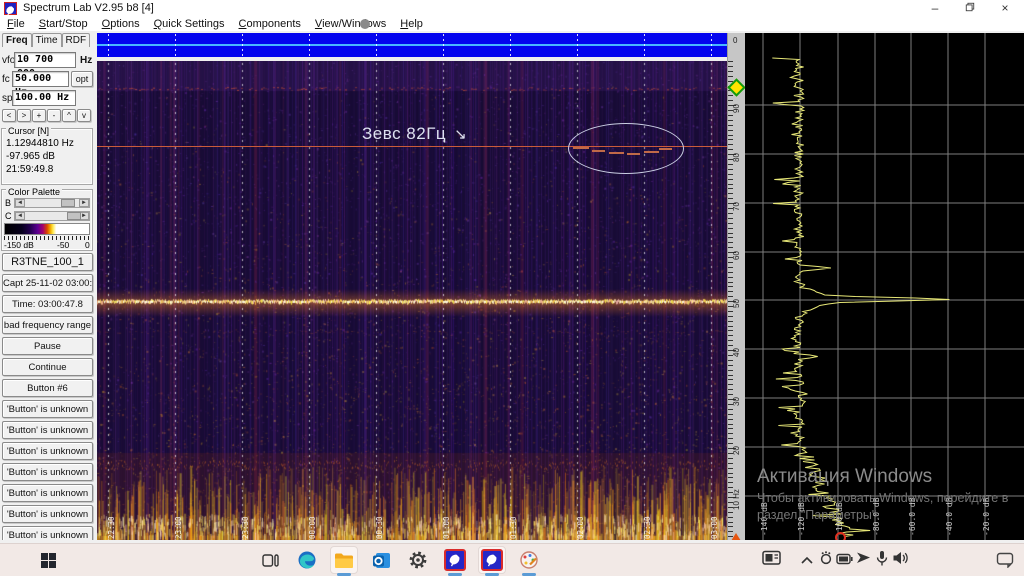 Image resolution: width=1024 pixels, height=576 pixels. I want to click on slider-right-arrow-icon: ►, so click(84, 203).